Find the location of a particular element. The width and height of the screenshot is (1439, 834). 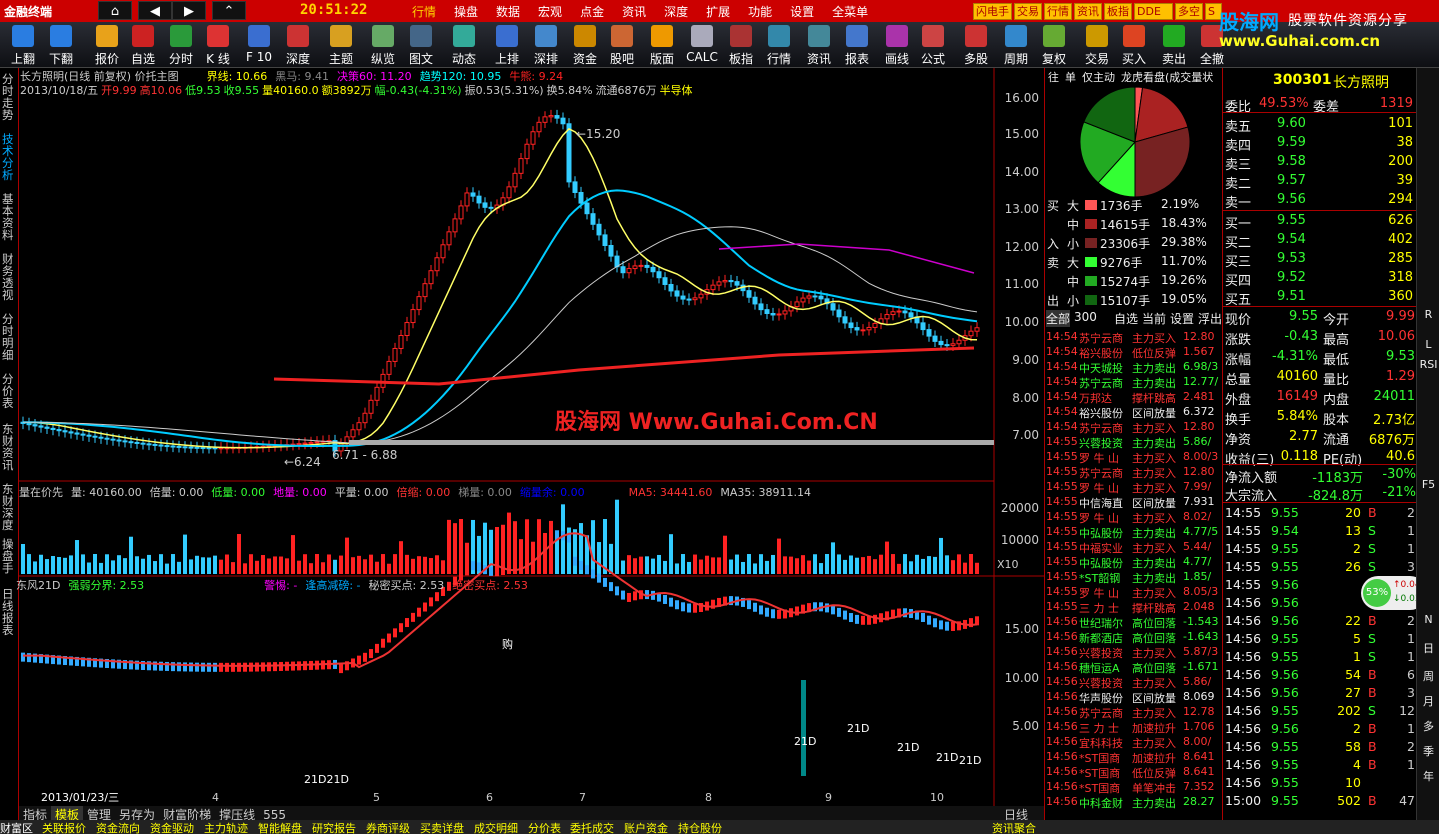

alert-row: 14:55 中弘股份 主力卖出 4.77/ is located at coordinates (1135, 562).